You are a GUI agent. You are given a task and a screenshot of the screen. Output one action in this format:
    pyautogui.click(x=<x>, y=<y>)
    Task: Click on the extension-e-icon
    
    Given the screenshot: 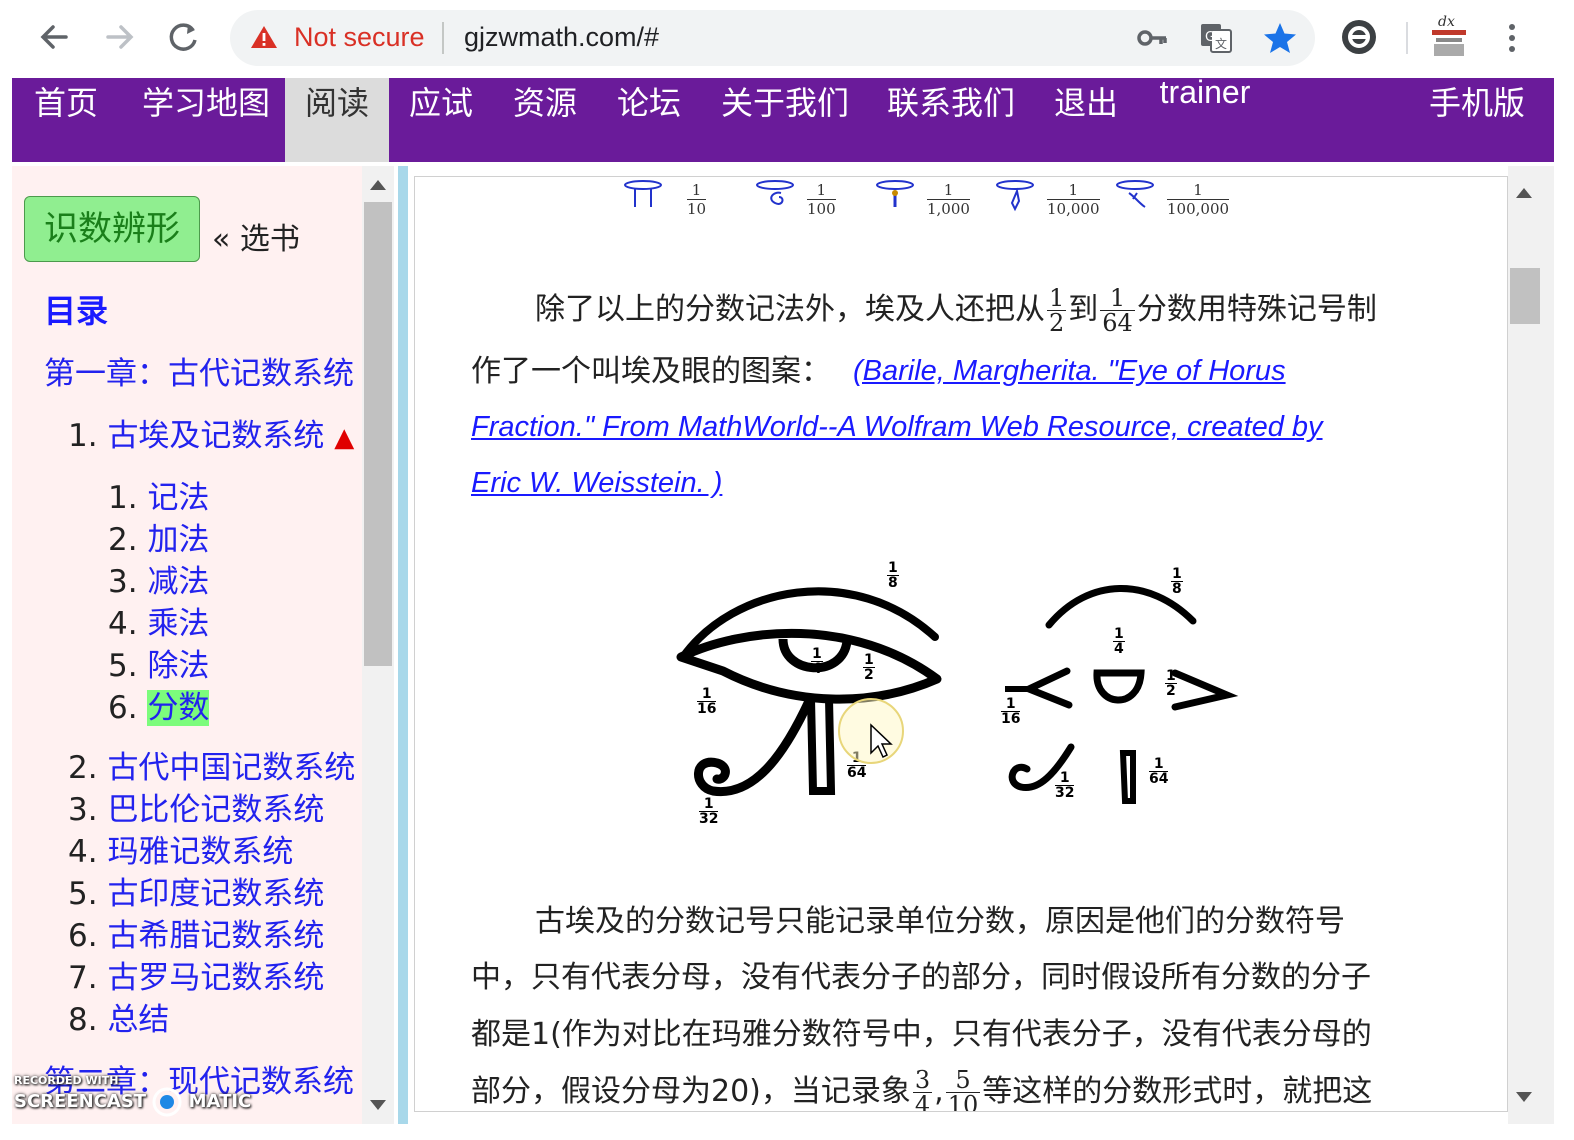 What is the action you would take?
    pyautogui.click(x=1359, y=37)
    